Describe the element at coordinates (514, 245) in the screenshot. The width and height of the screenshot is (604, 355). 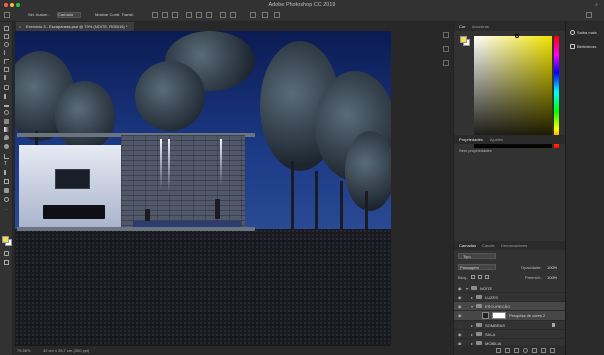
I see `tab-paths: Demarcadores` at that location.